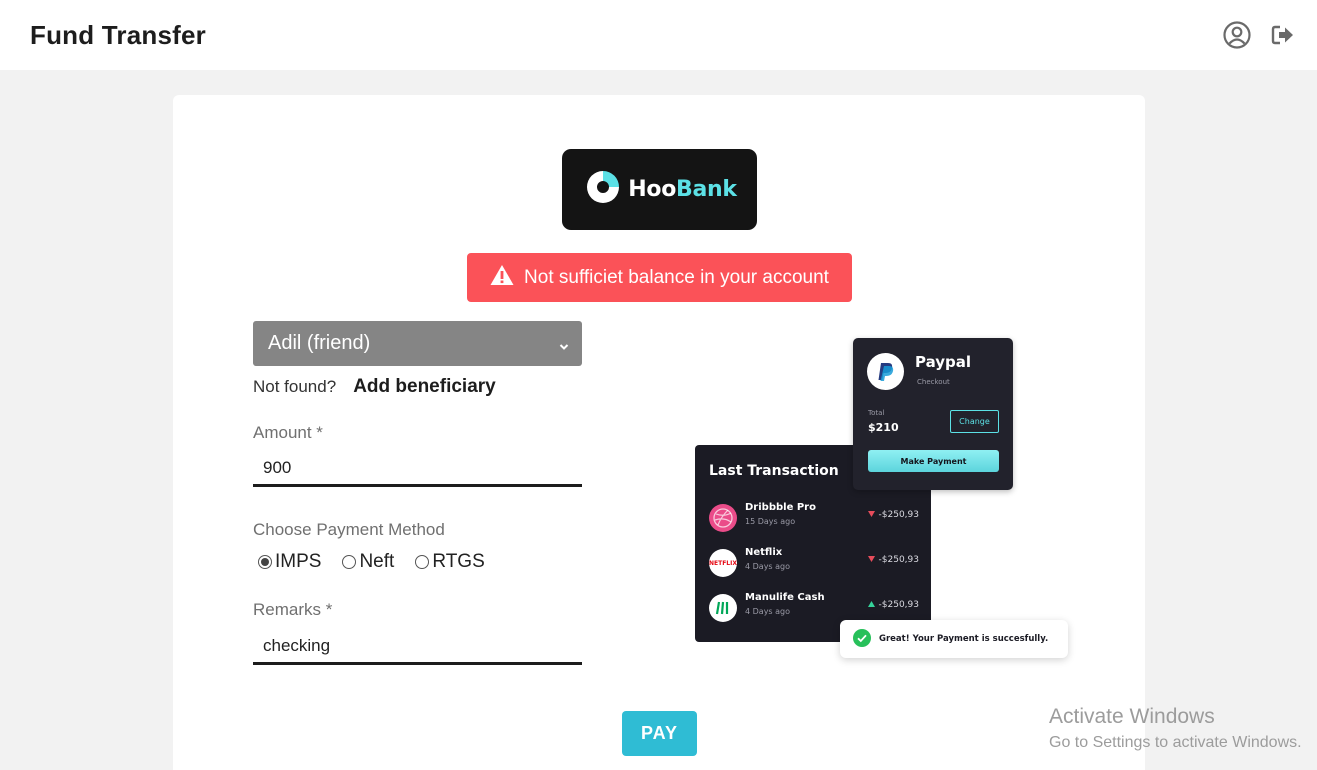  Describe the element at coordinates (502, 278) in the screenshot. I see `warning-triangle-icon` at that location.